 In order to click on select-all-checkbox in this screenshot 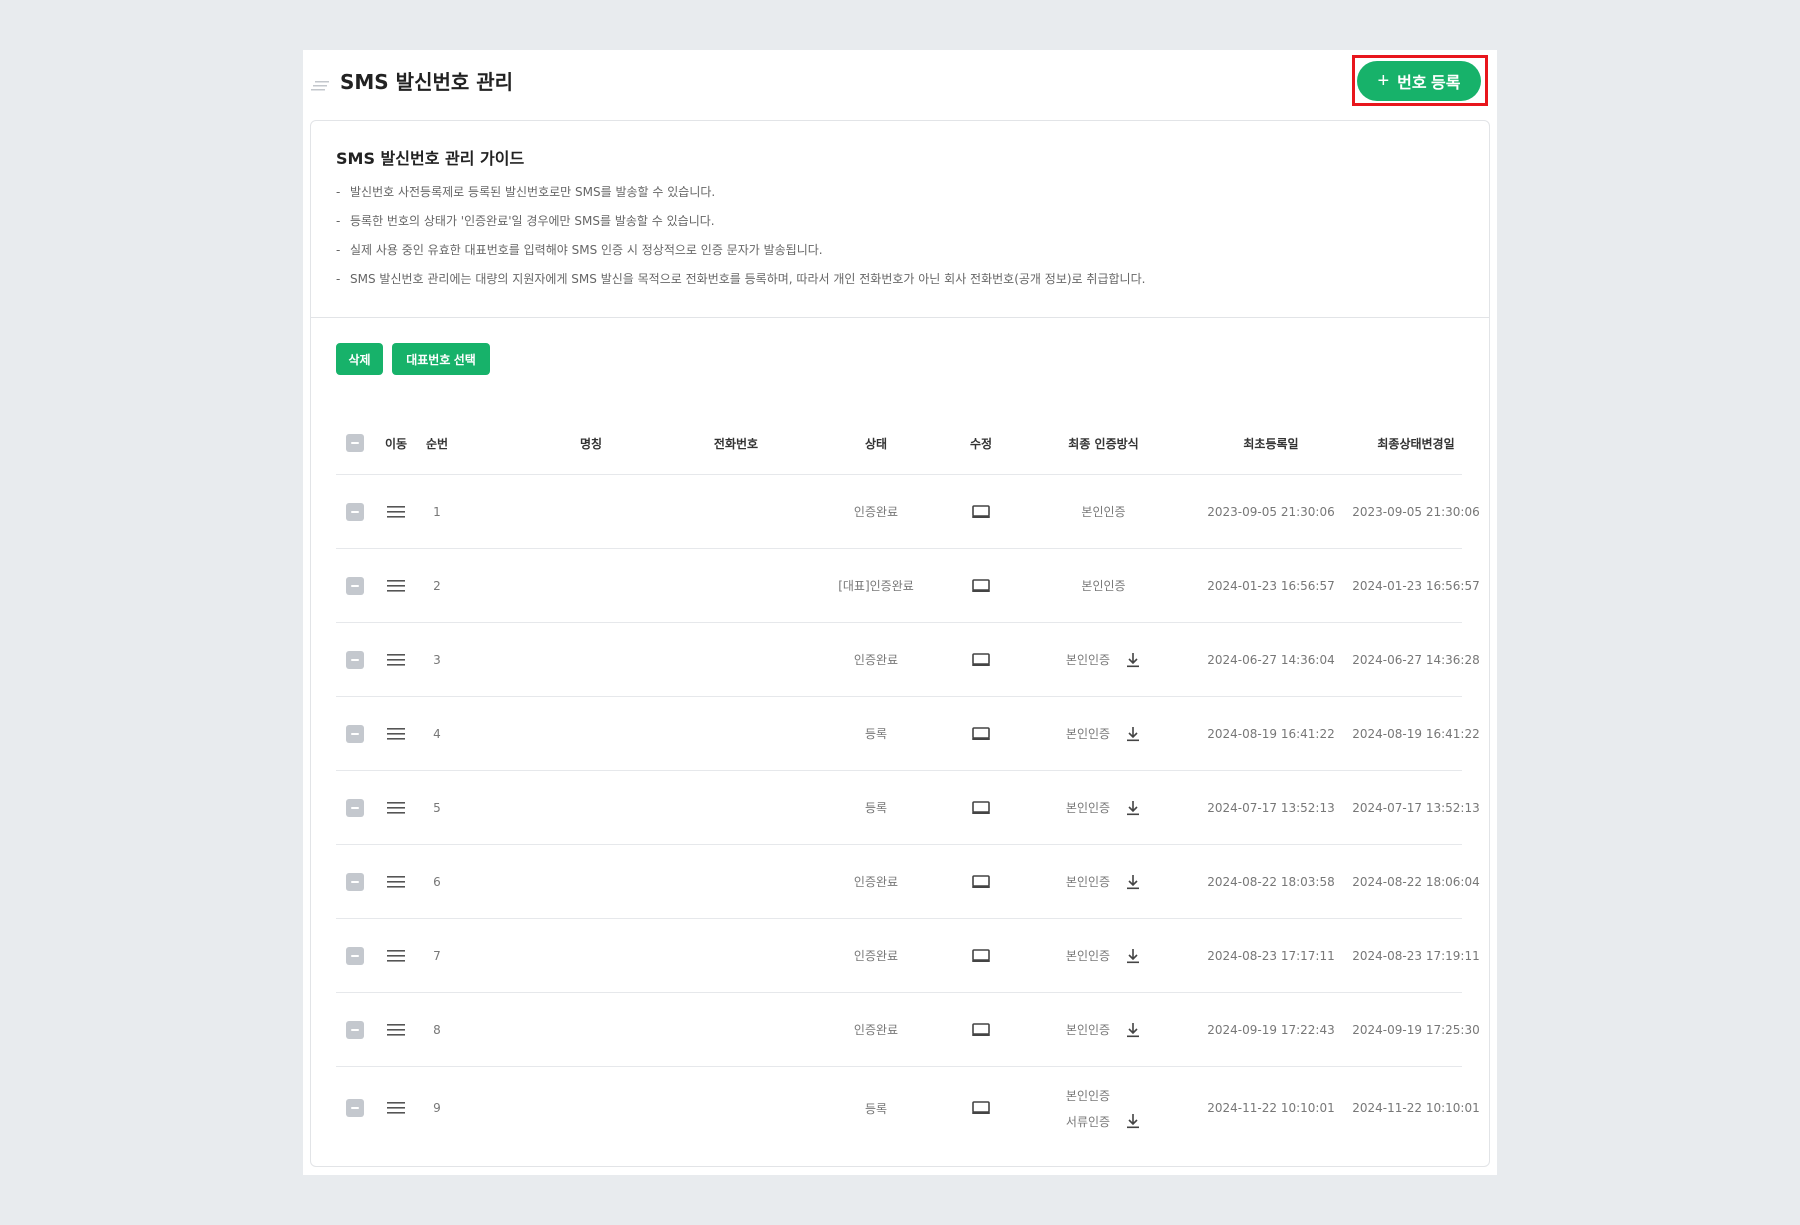, I will do `click(355, 443)`.